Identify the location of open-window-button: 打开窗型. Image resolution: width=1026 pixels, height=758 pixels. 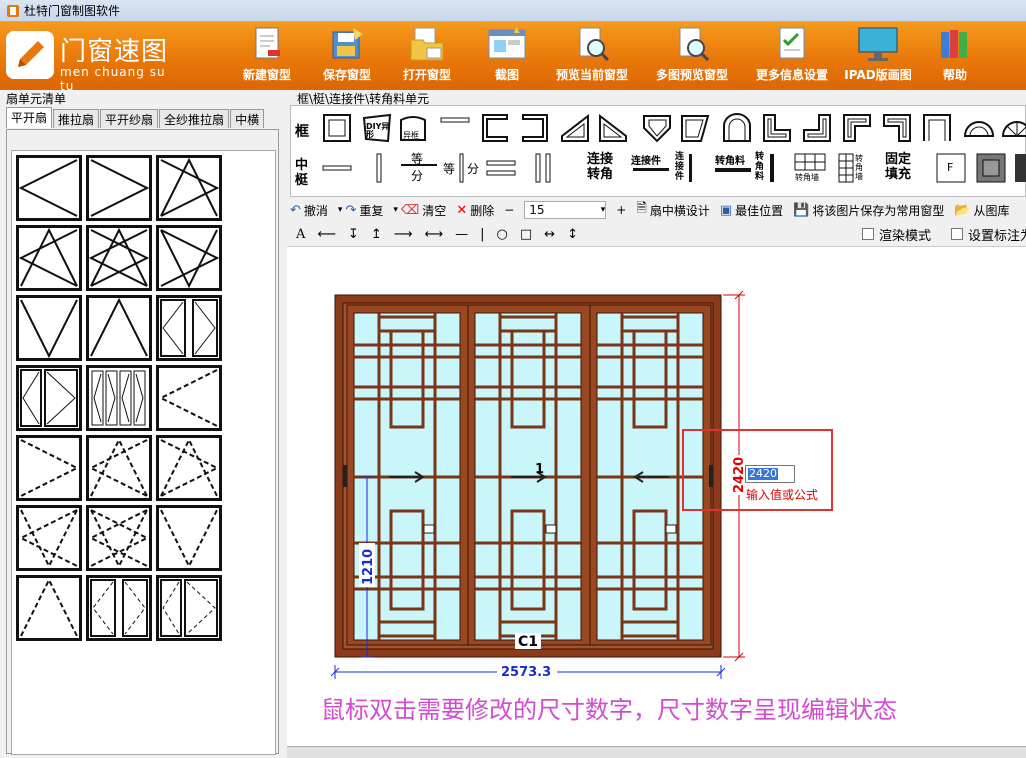
(427, 56).